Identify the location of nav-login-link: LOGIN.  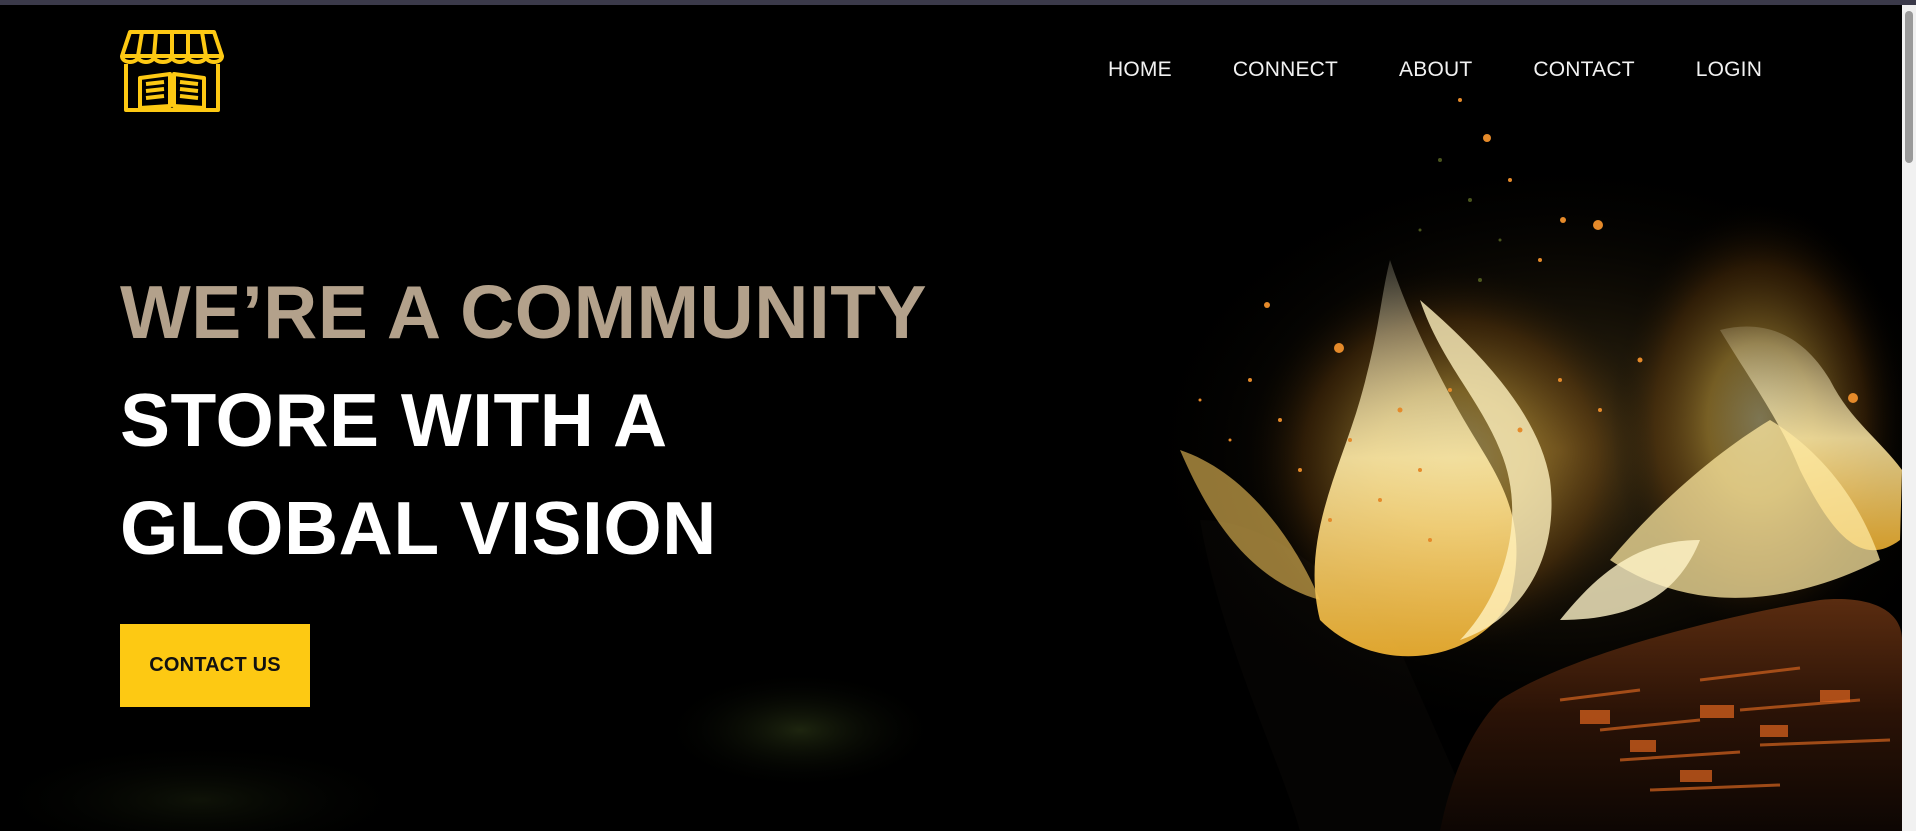
(1729, 70).